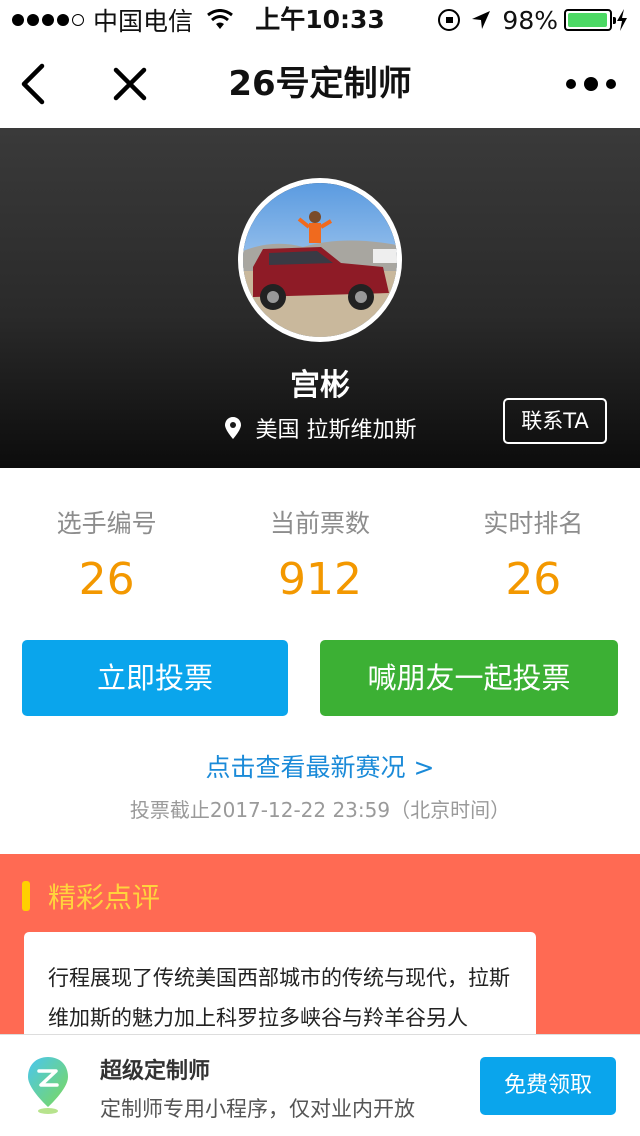  Describe the element at coordinates (320, 810) in the screenshot. I see `vote-deadline: 投票截止2017-12-22 23:59（北京时间）` at that location.